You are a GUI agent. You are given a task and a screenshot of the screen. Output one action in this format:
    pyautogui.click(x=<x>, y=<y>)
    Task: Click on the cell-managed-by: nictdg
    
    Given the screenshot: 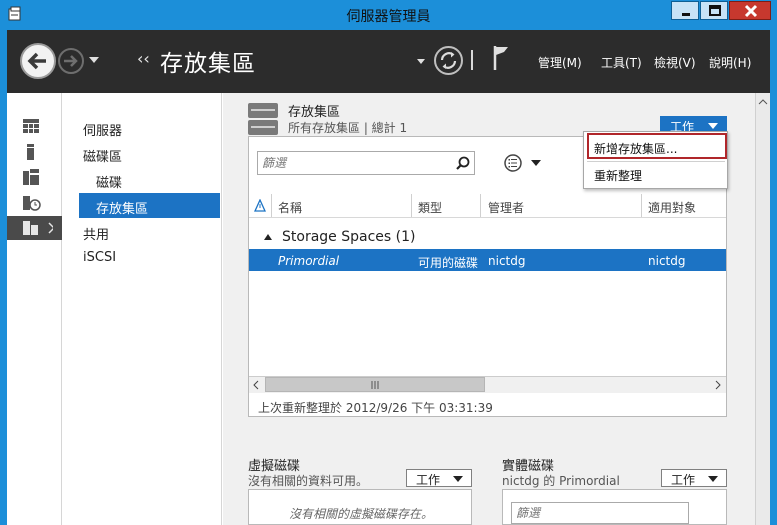 What is the action you would take?
    pyautogui.click(x=507, y=261)
    